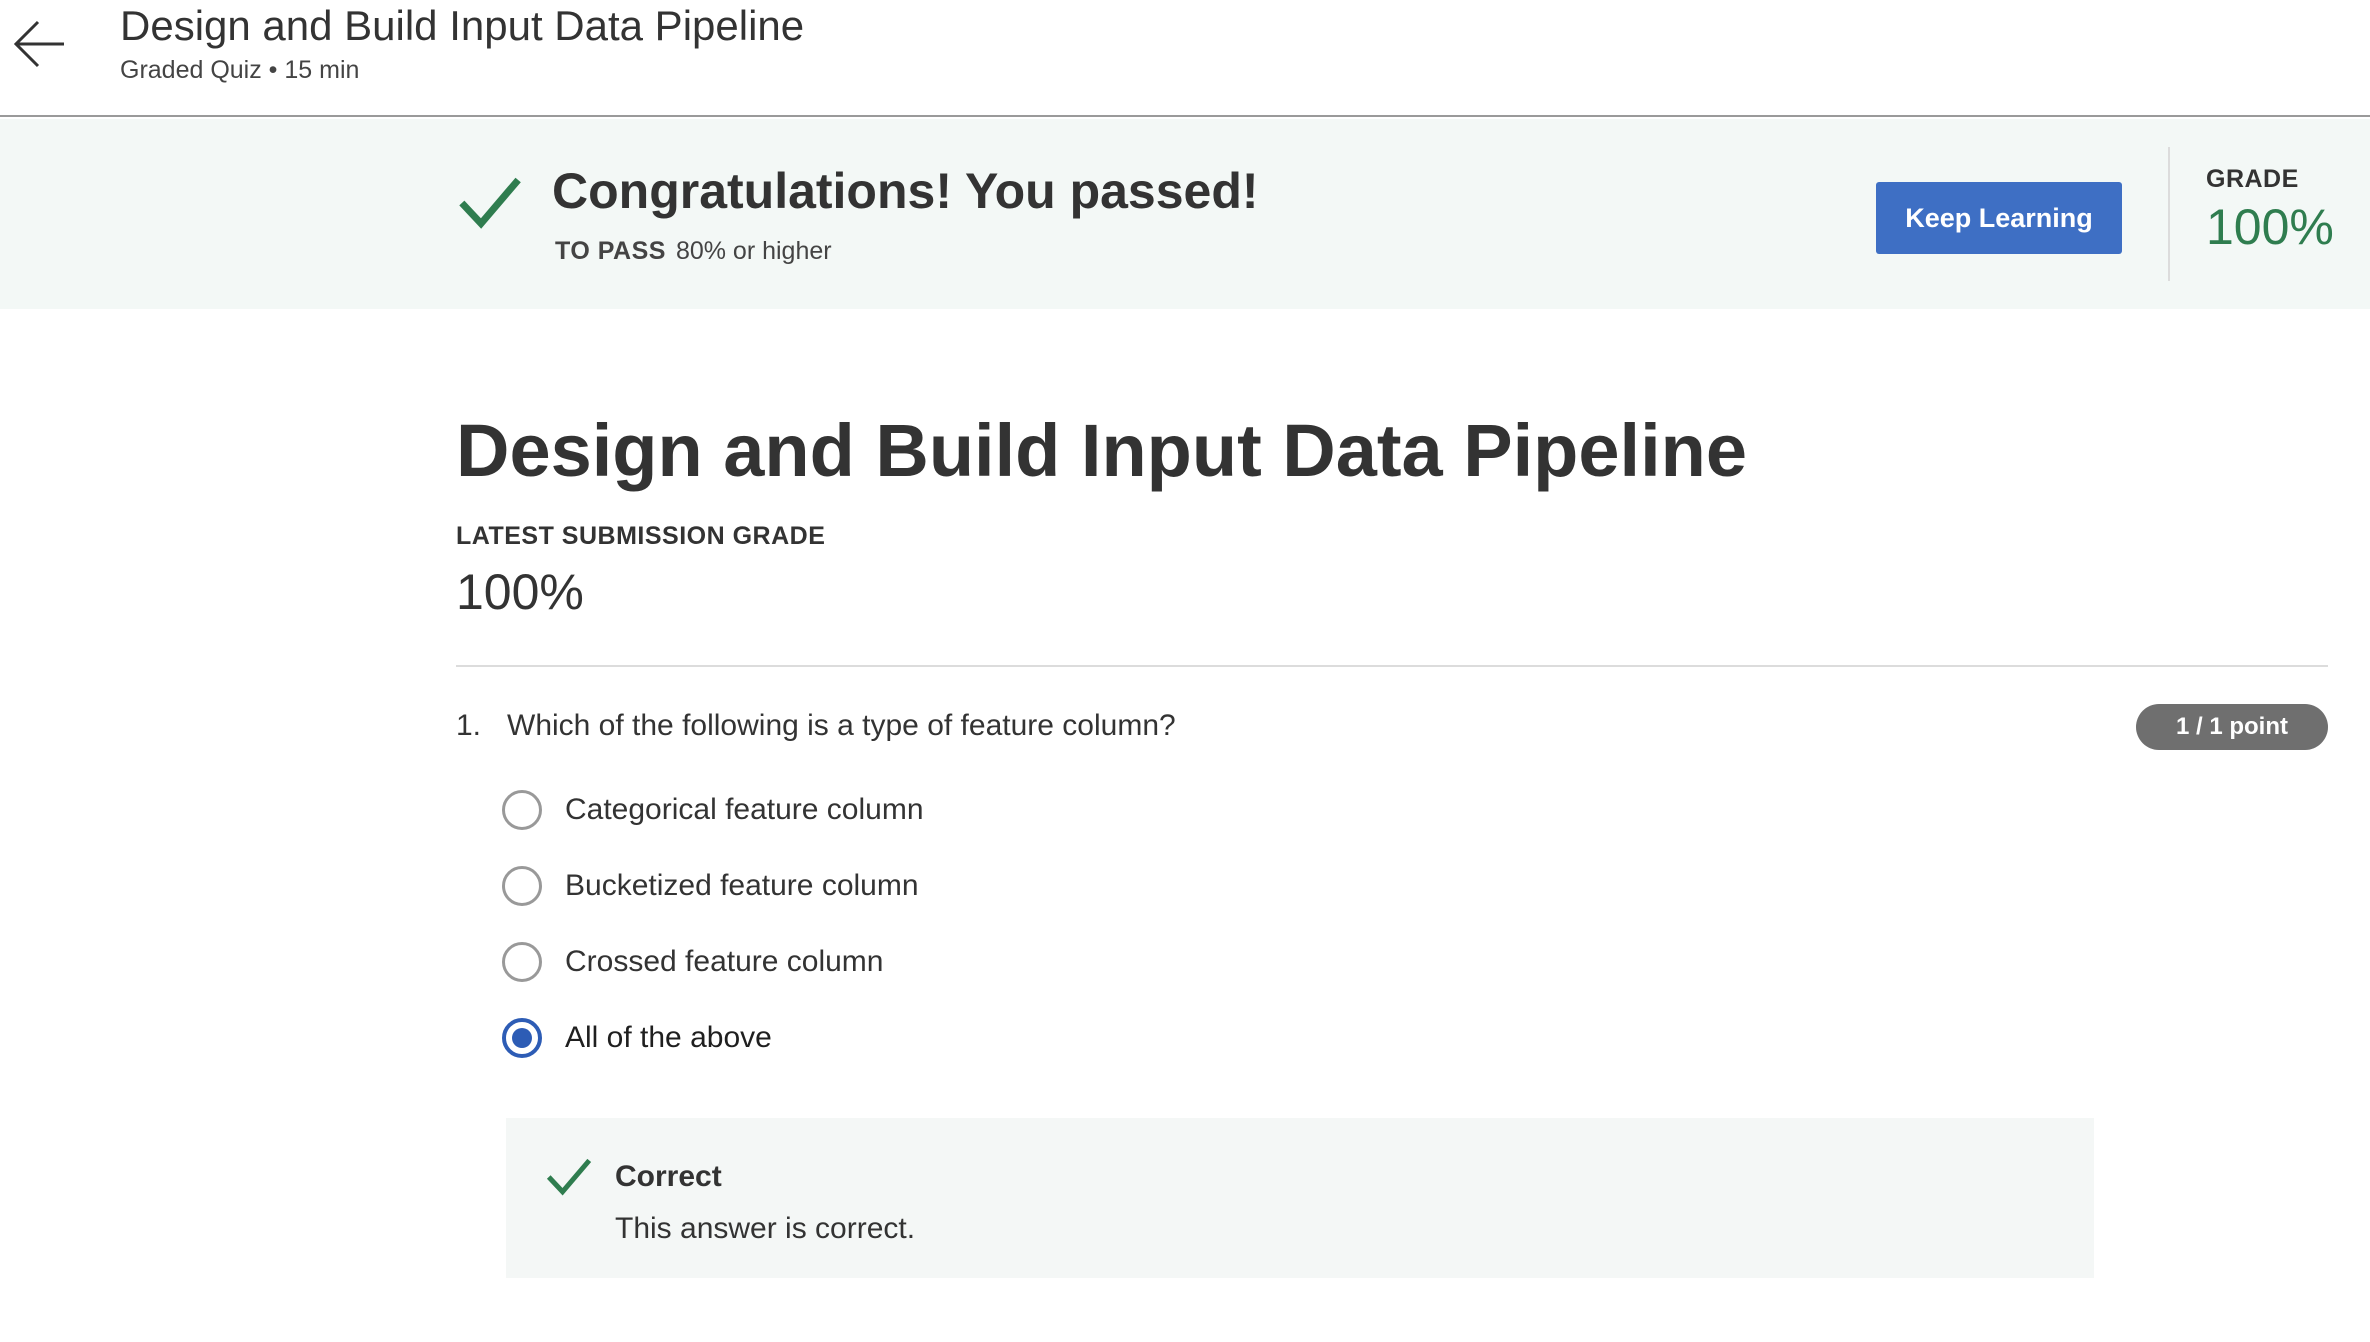 The height and width of the screenshot is (1342, 2370). I want to click on answer-option-label: All of the above, so click(668, 1037).